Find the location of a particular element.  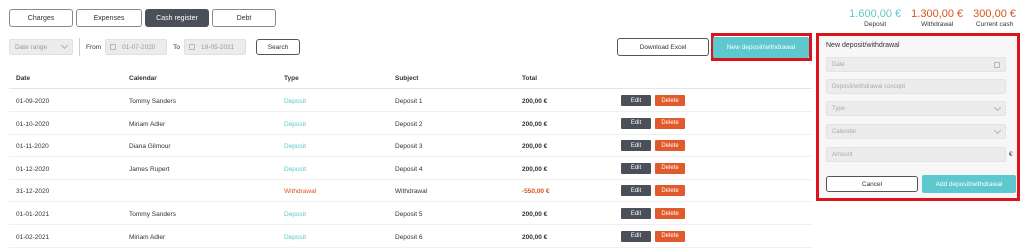

to-date-input: 19-05-2021 is located at coordinates (215, 47).